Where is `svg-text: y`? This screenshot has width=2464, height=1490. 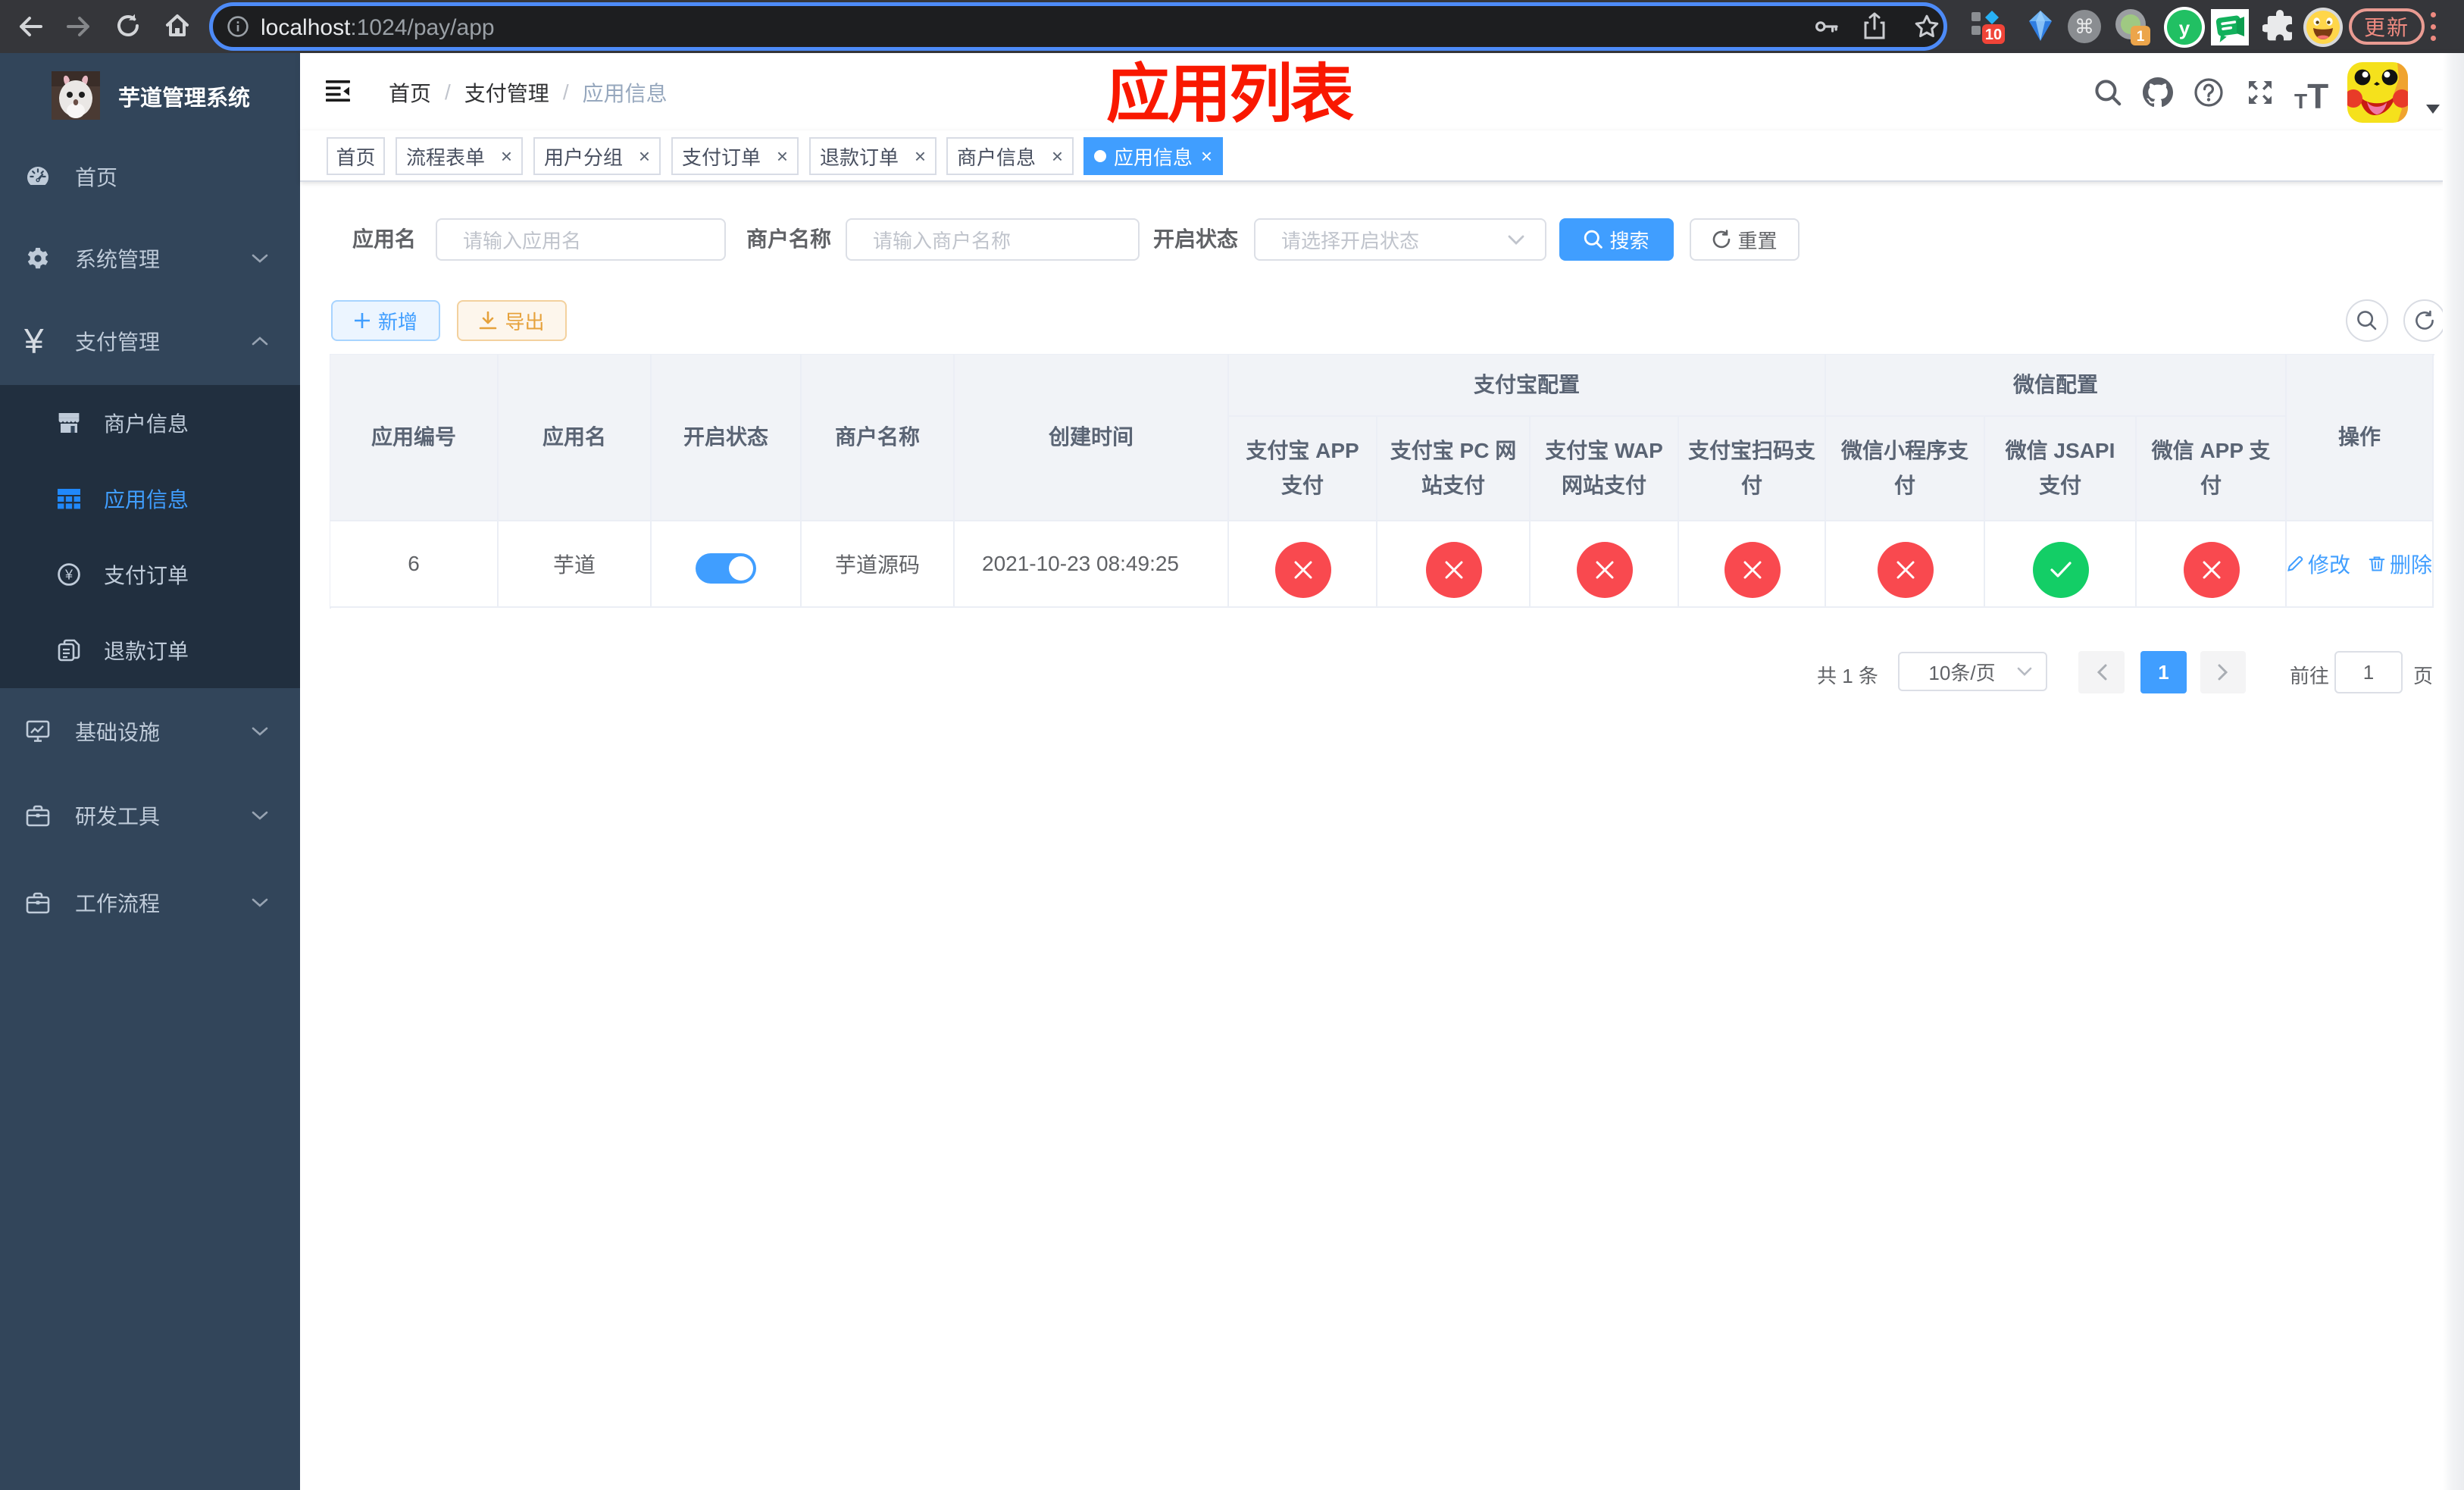 svg-text: y is located at coordinates (2184, 28).